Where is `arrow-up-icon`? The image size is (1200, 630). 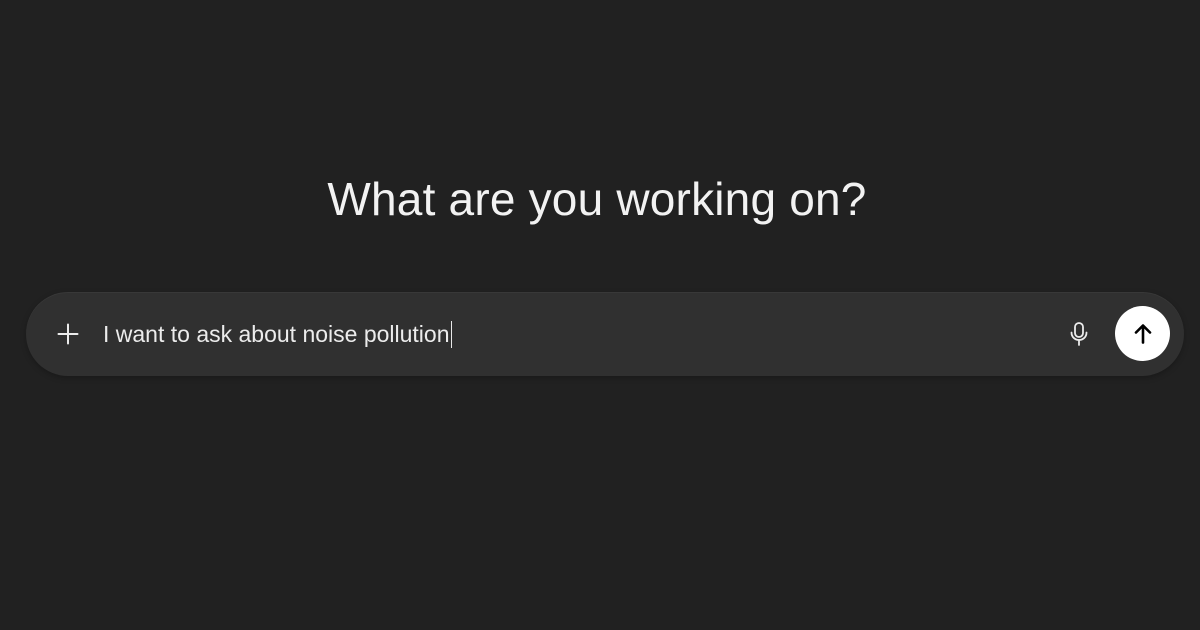
arrow-up-icon is located at coordinates (1142, 333).